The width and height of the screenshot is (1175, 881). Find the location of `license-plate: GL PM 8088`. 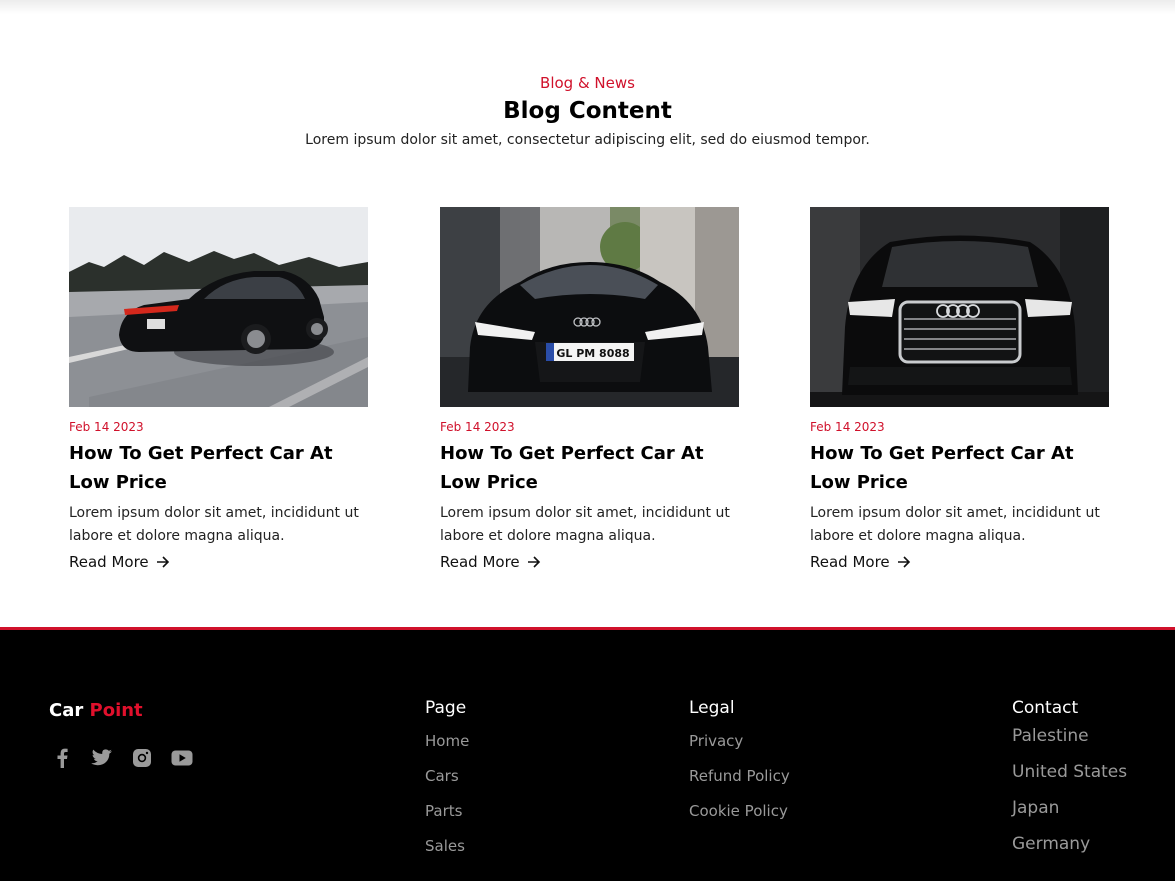

license-plate: GL PM 8088 is located at coordinates (592, 353).